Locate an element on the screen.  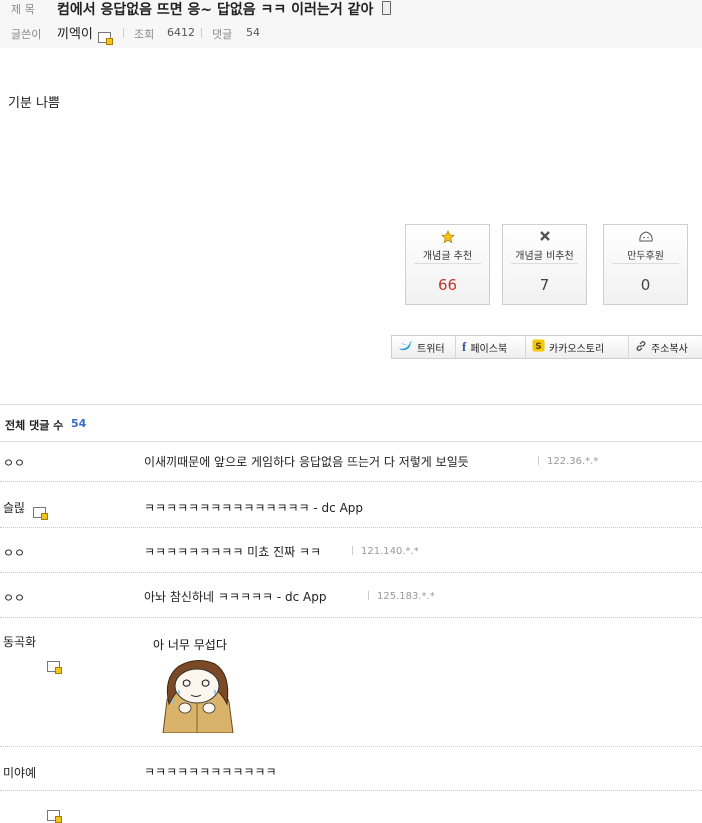
not-recommend-count: 7 is located at coordinates (544, 285).